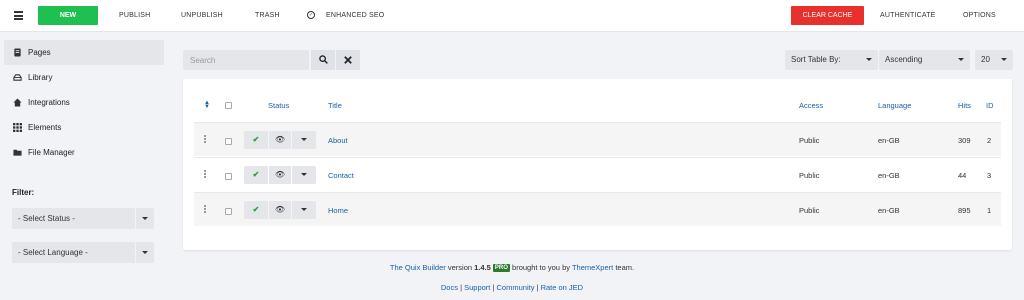  I want to click on row-hits: 44, so click(962, 175).